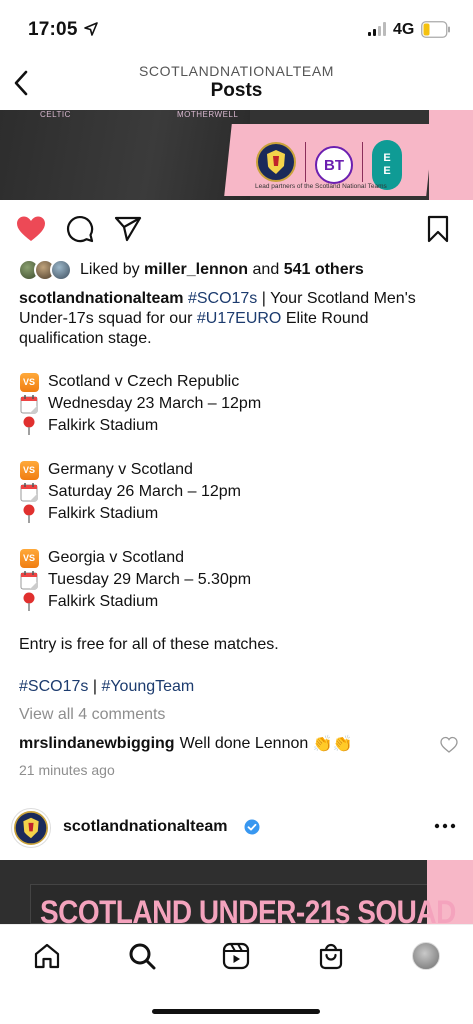 The image size is (473, 1024). Describe the element at coordinates (236, 1011) in the screenshot. I see `home-indicator` at that location.